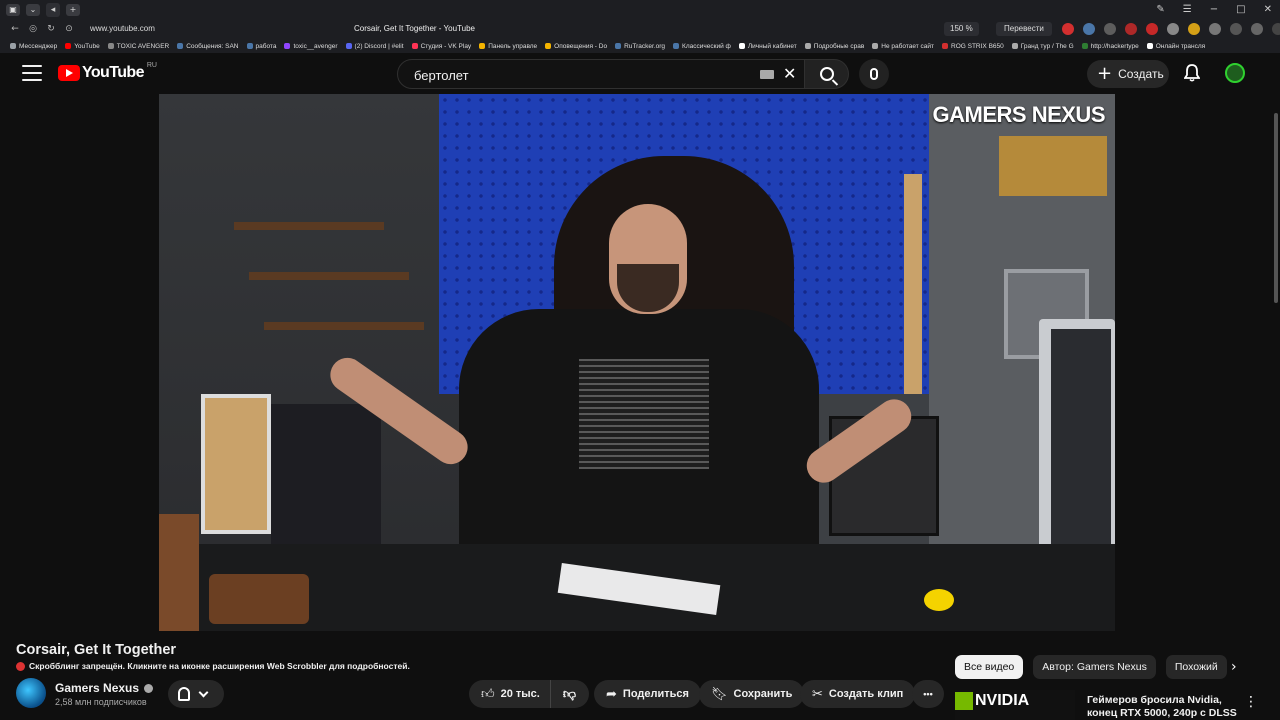  I want to click on related-filter-chips: Все видео Автор: Gamers Nexus Похожий, so click(1091, 667).